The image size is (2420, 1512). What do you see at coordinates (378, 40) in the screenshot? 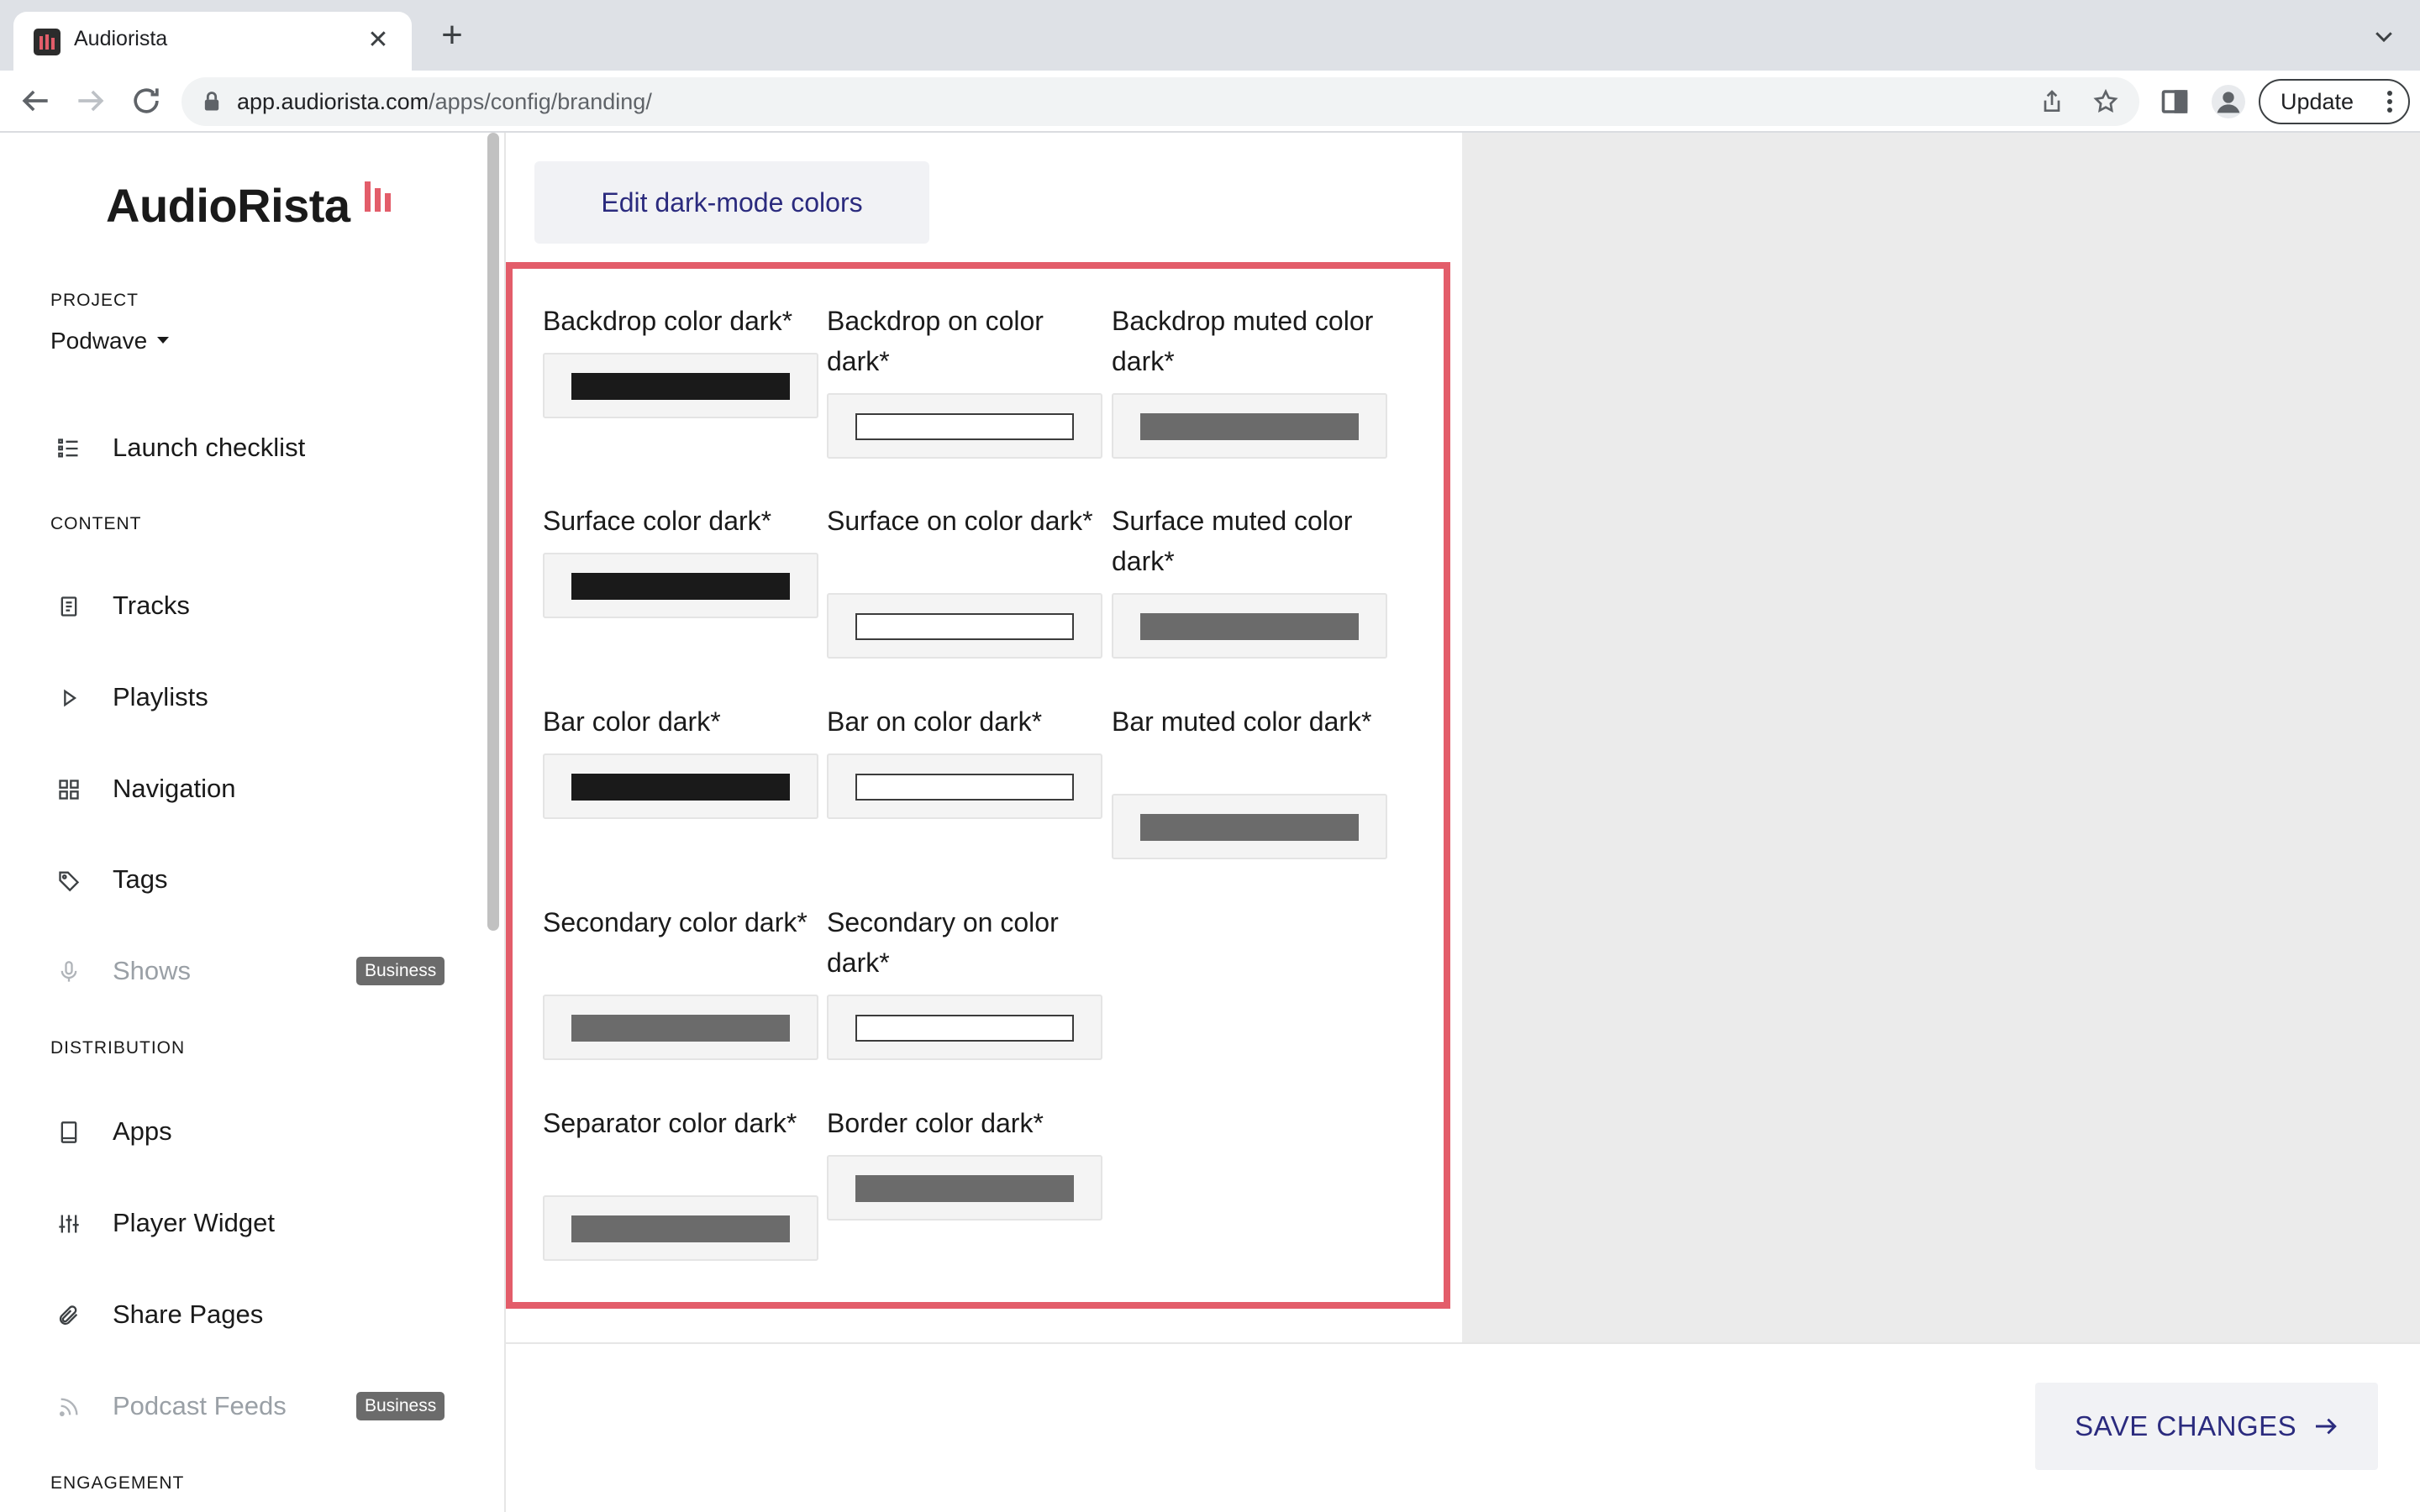
I see `tab-close-icon: ✕` at bounding box center [378, 40].